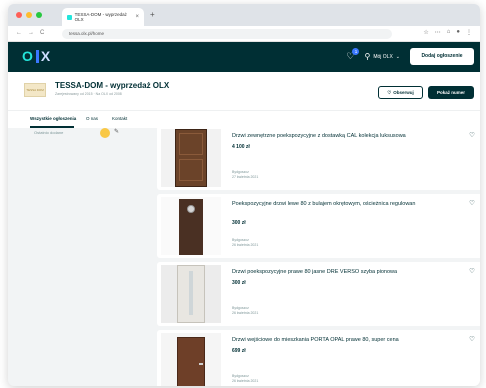  What do you see at coordinates (112, 85) in the screenshot?
I see `shop-title: TESSA-DOM - wyprzedaż OLX` at bounding box center [112, 85].